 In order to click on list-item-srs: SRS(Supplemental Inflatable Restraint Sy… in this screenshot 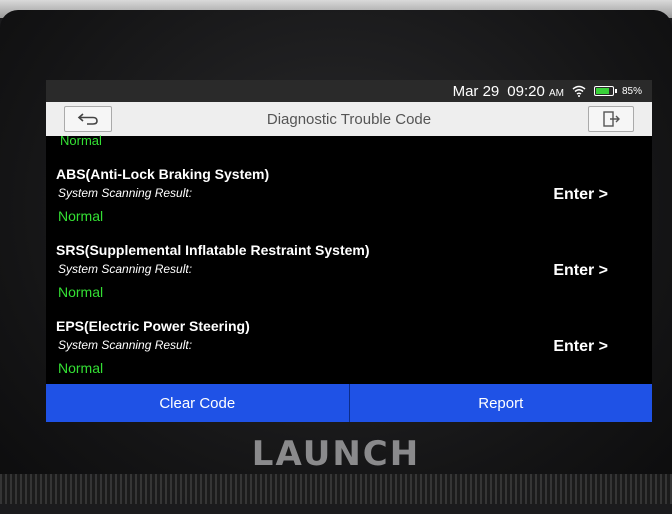, I will do `click(349, 280)`.